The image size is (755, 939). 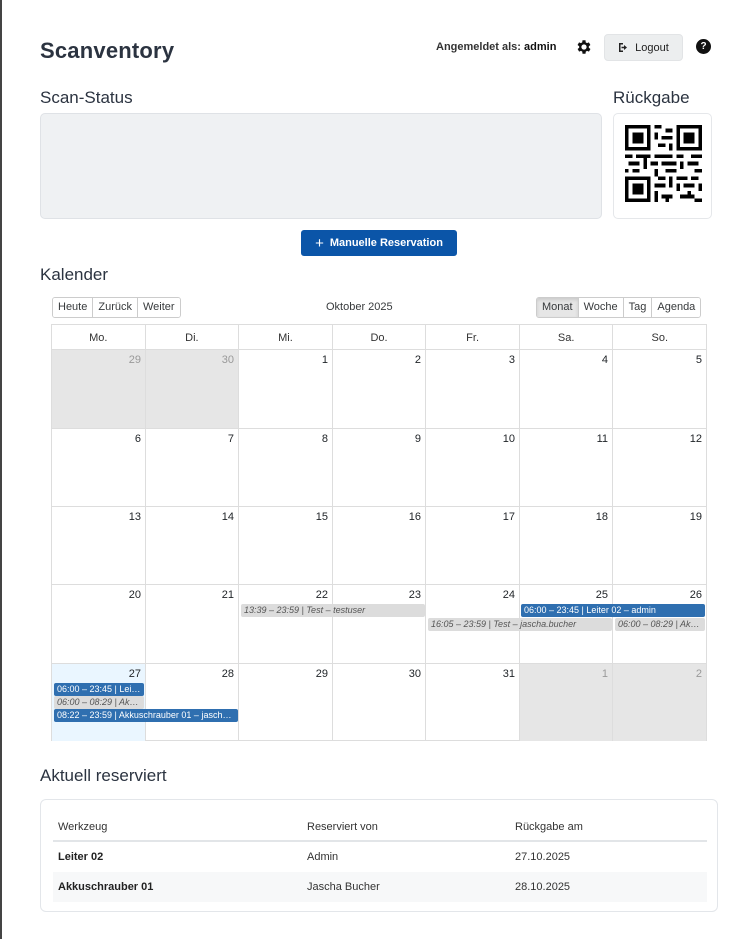 What do you see at coordinates (227, 674) in the screenshot?
I see `day-number: 28` at bounding box center [227, 674].